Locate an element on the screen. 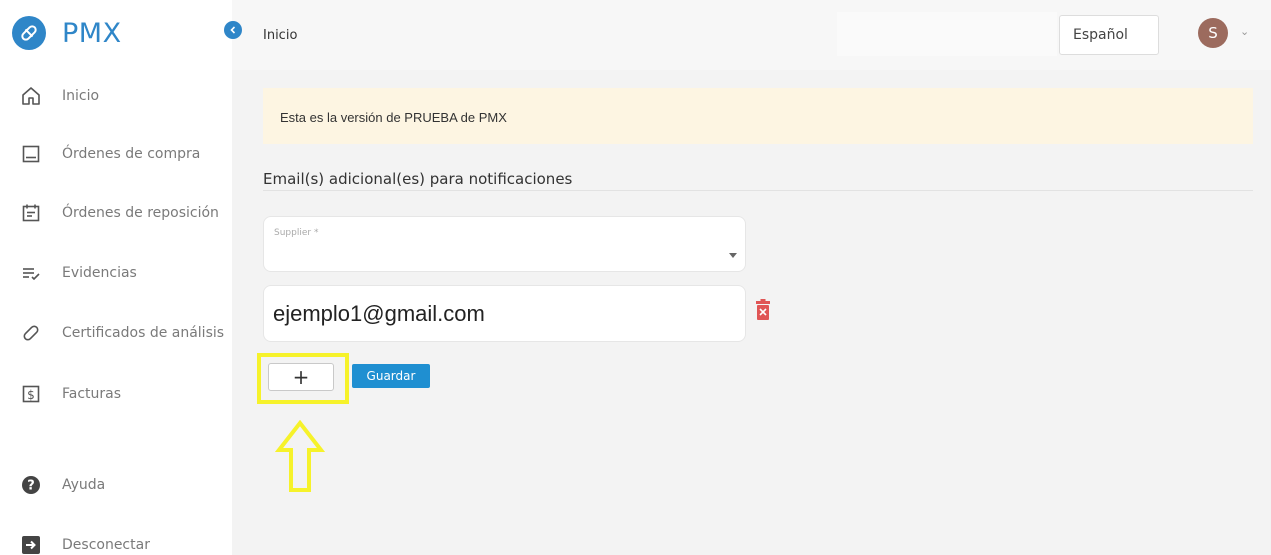 Image resolution: width=1271 pixels, height=555 pixels. sidebar-item-label: Inicio is located at coordinates (81, 96).